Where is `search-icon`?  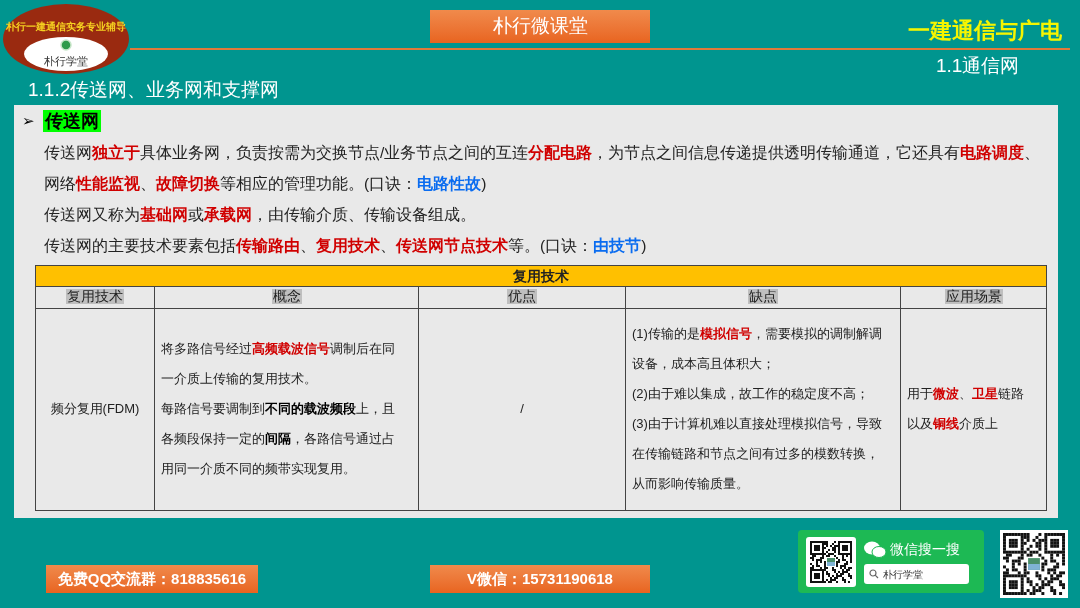
search-icon is located at coordinates (874, 574).